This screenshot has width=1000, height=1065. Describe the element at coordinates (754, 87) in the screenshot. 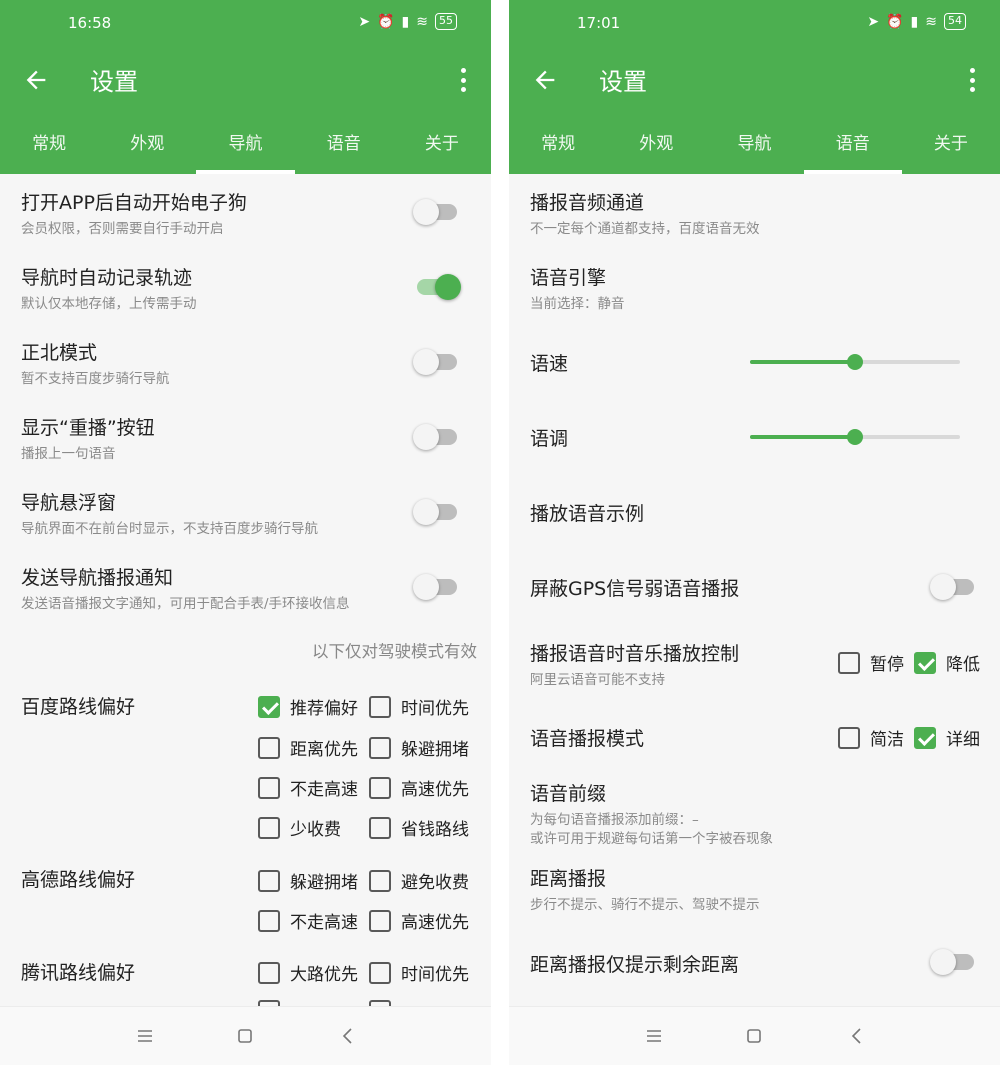

I see `app-bar: 17:01 ➤ ⏰ ▮ ≋ 54 设置 常规 外观 导航 语音 关于` at that location.